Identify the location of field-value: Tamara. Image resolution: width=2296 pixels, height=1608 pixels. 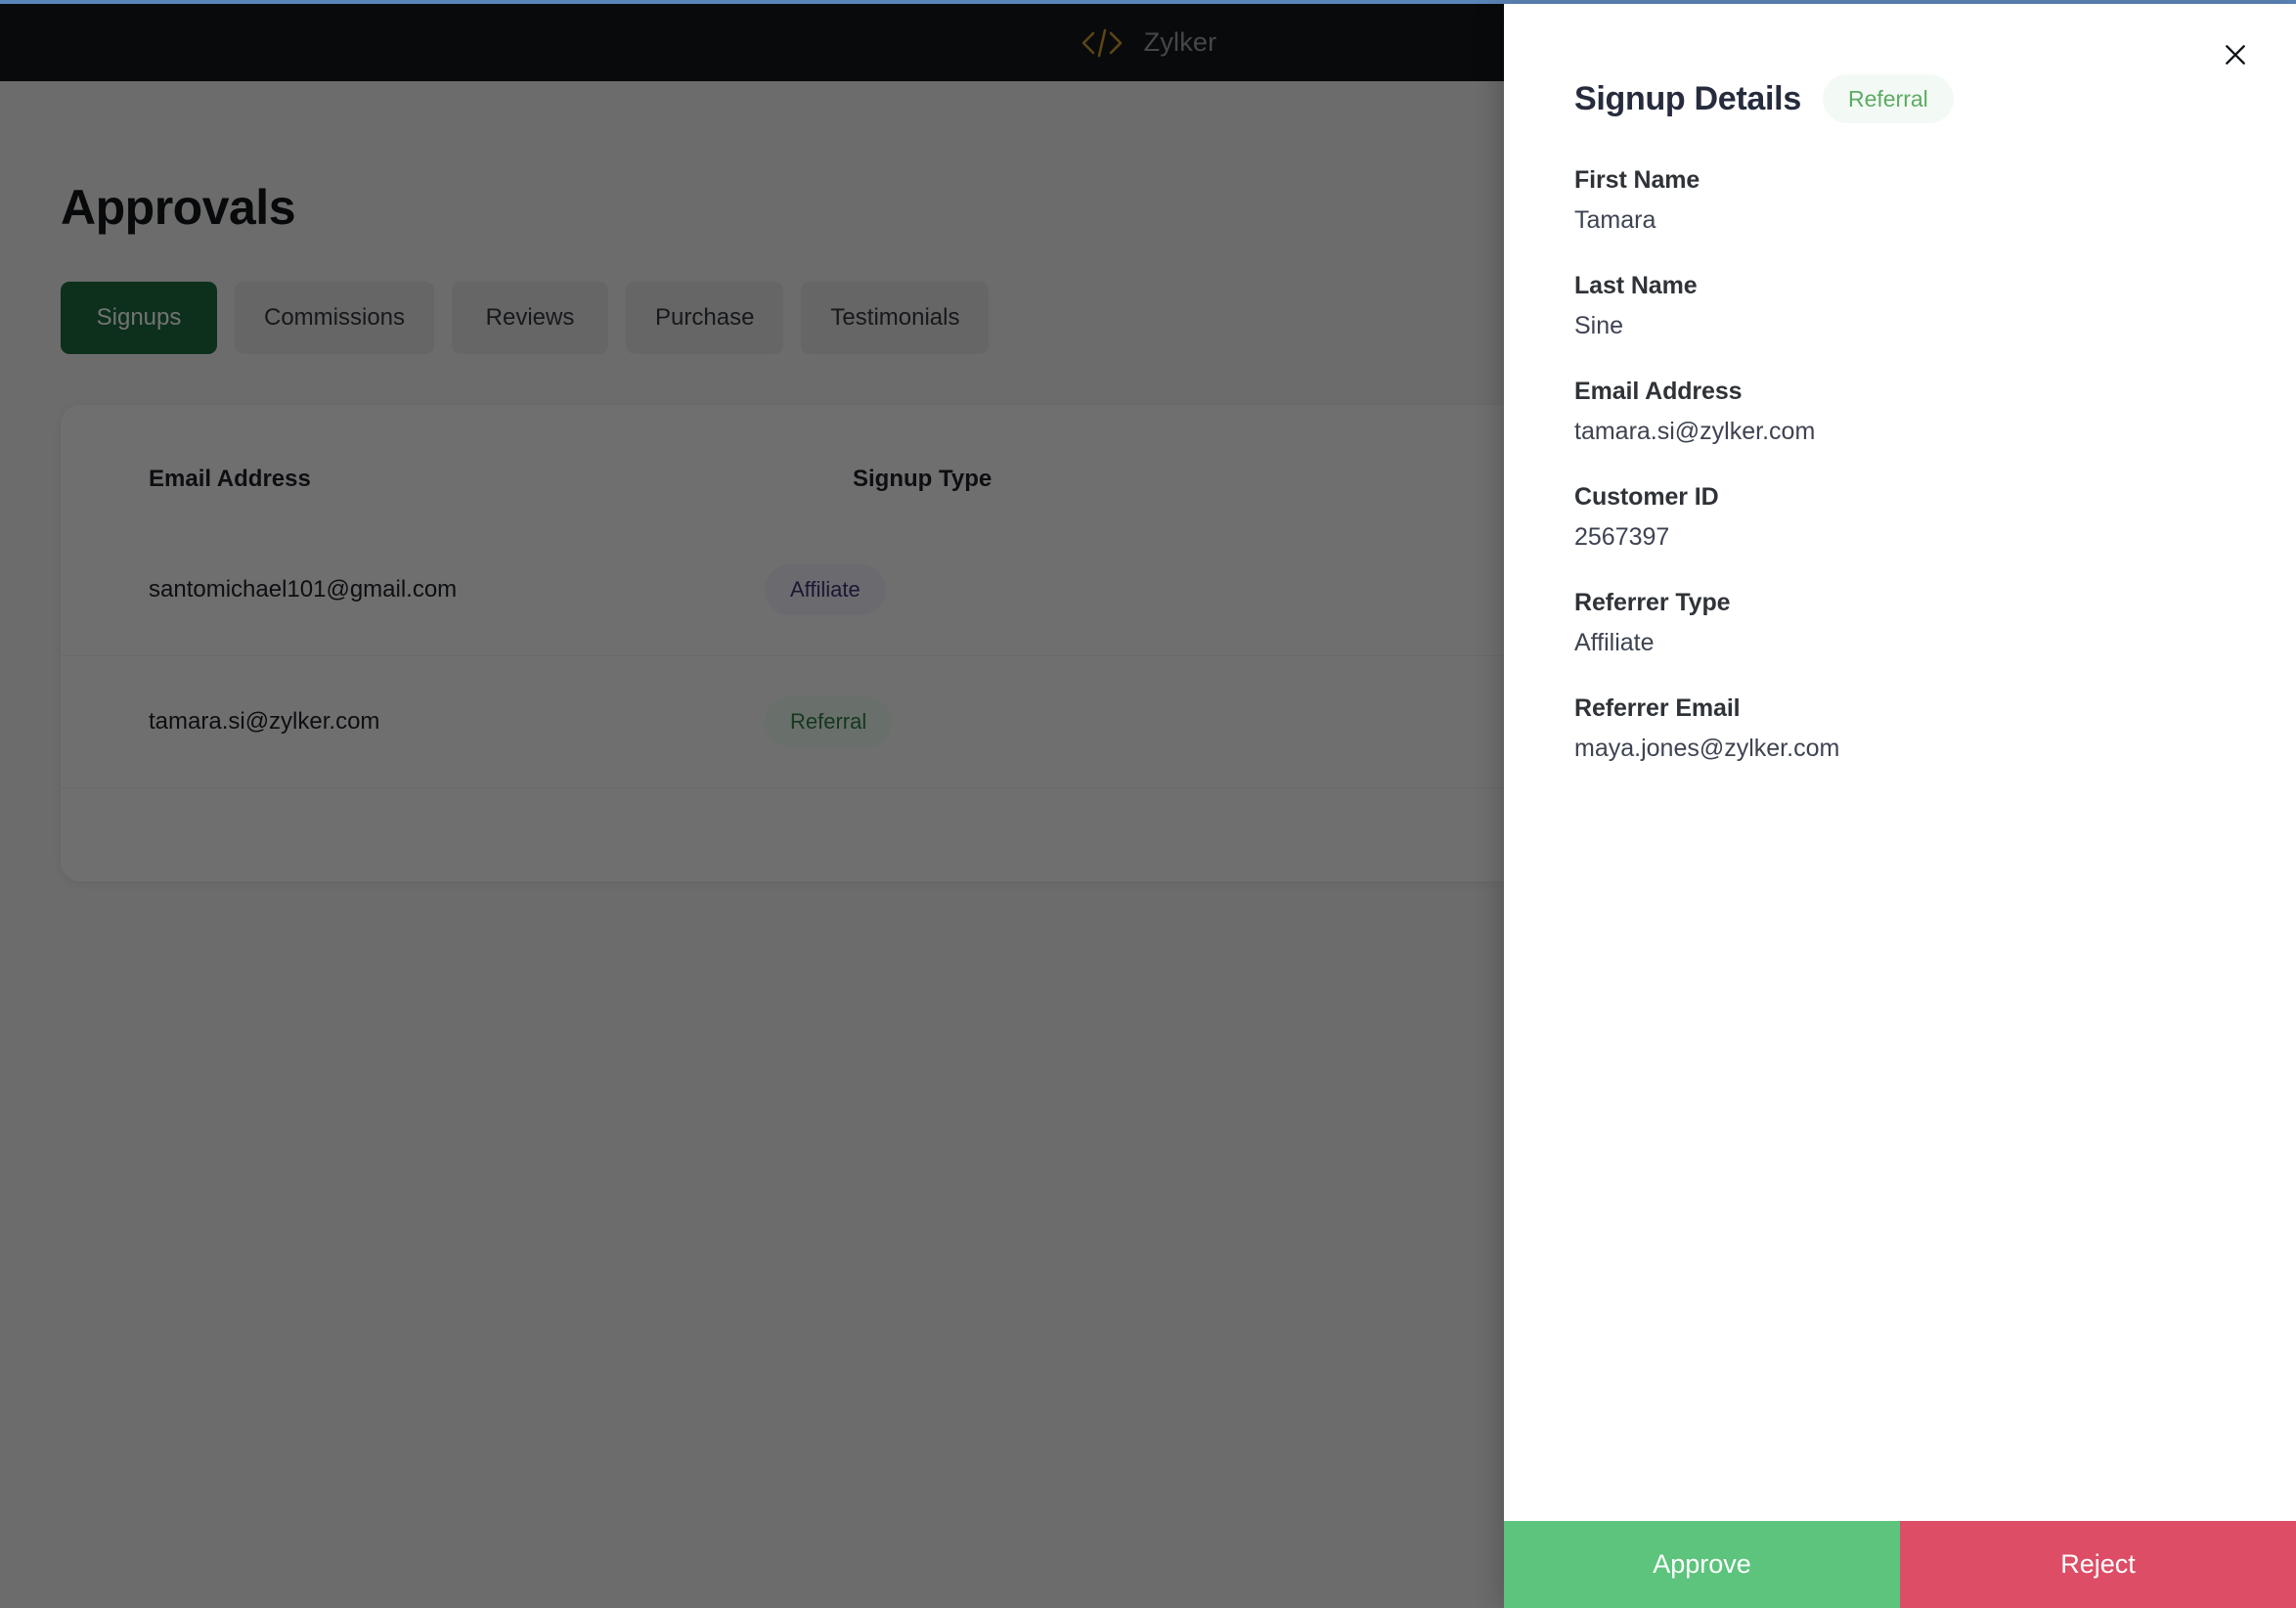
(1615, 220).